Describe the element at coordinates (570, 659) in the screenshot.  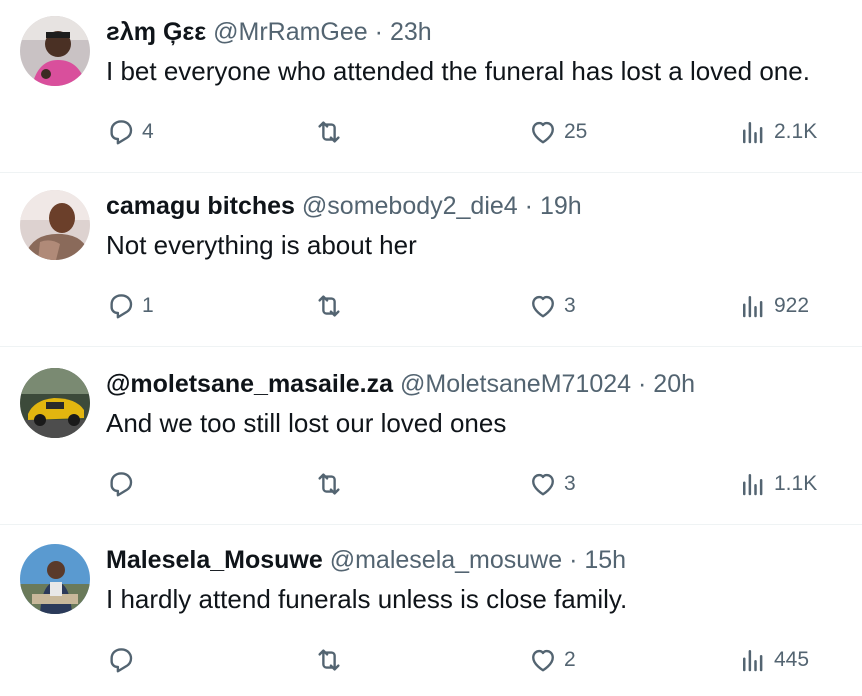
I see `like-count: 2` at that location.